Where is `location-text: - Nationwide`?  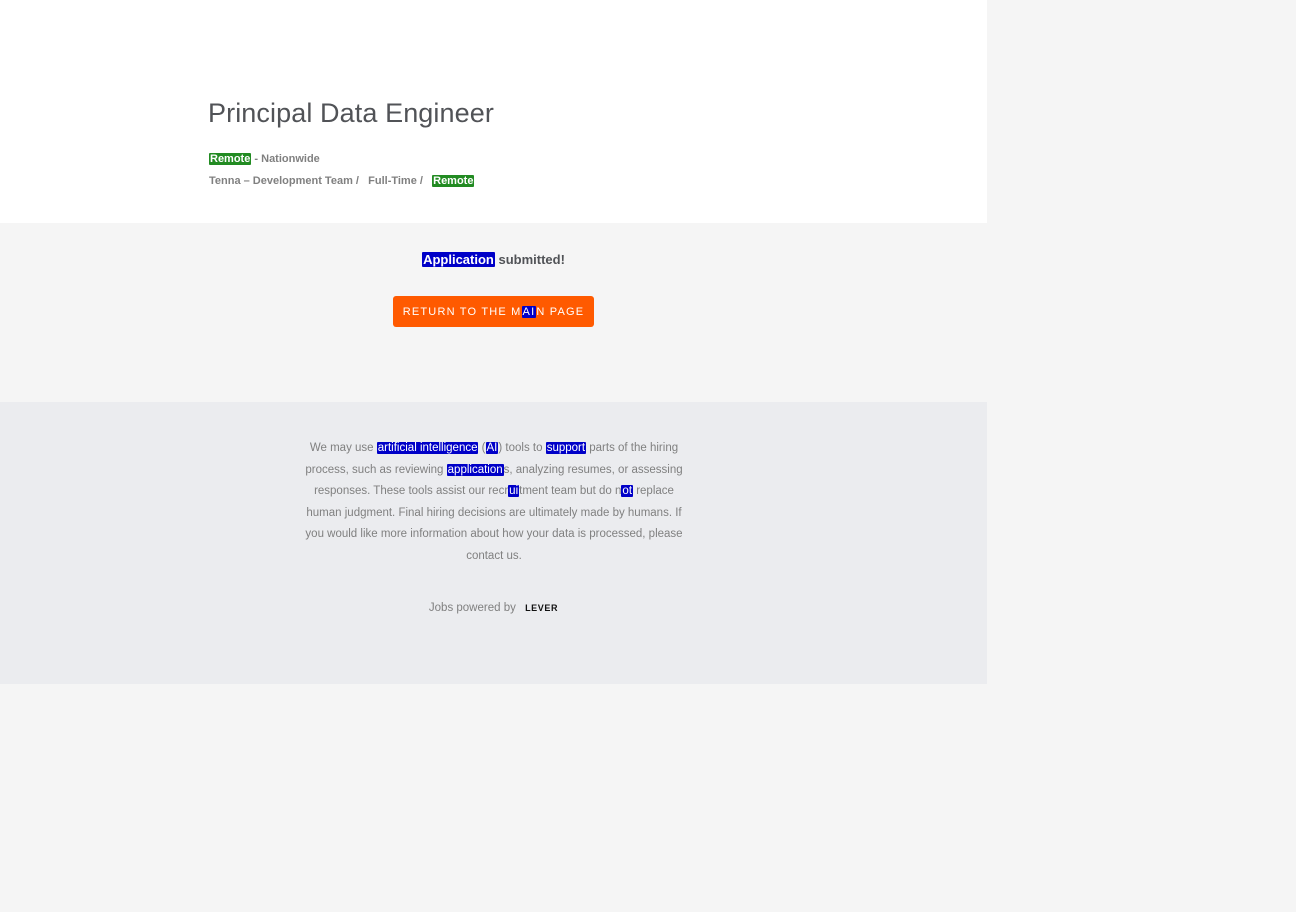
location-text: - Nationwide is located at coordinates (285, 159).